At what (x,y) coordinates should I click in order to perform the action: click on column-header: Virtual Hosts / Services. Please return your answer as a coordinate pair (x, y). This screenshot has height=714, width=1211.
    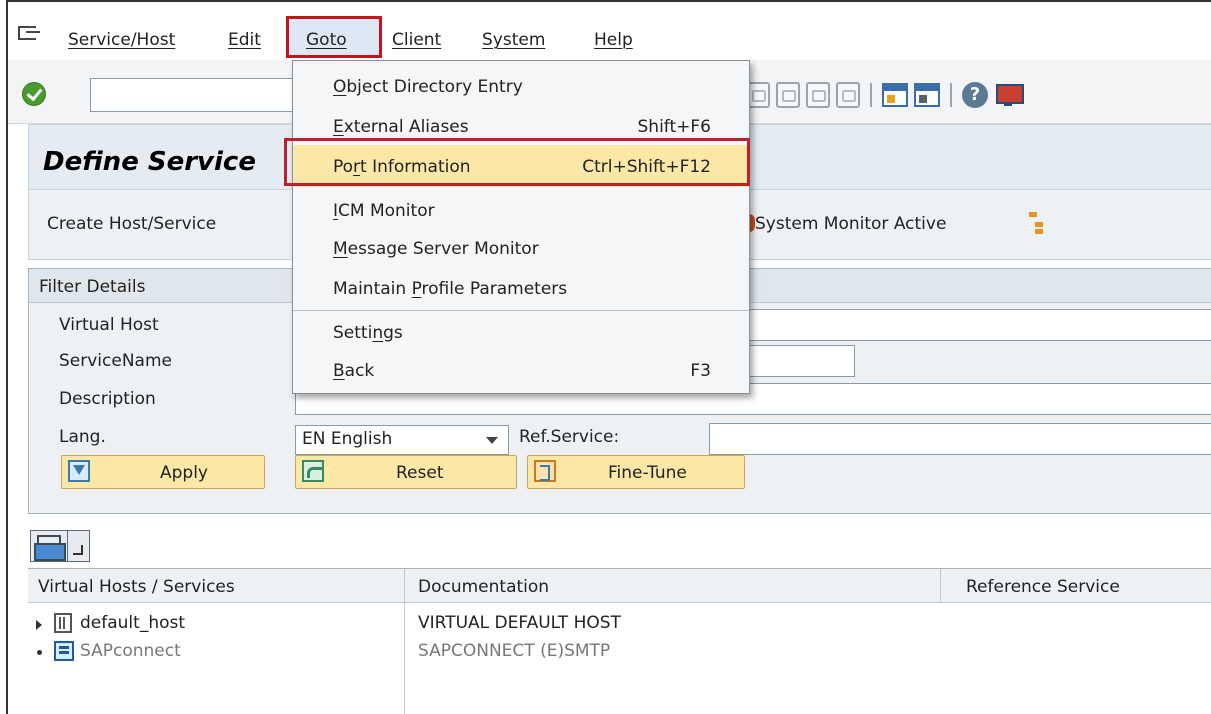
    Looking at the image, I should click on (136, 587).